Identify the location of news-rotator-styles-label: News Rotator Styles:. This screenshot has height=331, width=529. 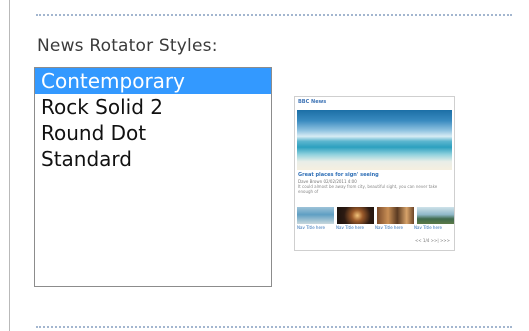
(127, 46).